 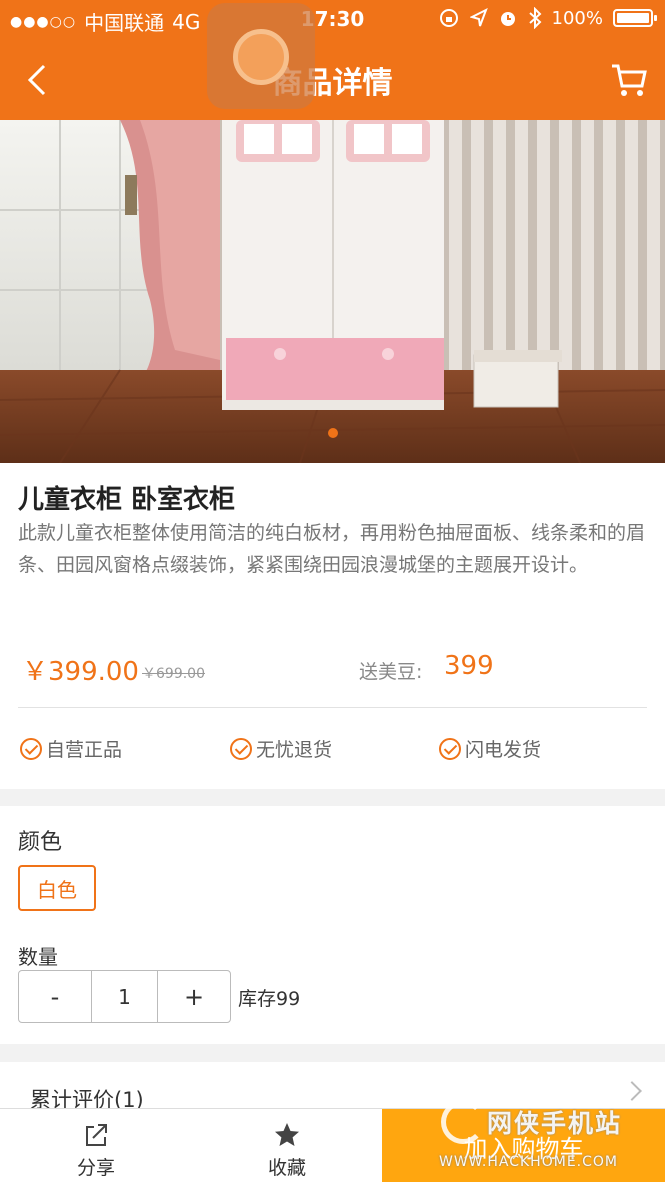 I want to click on increment-button: +, so click(x=194, y=996).